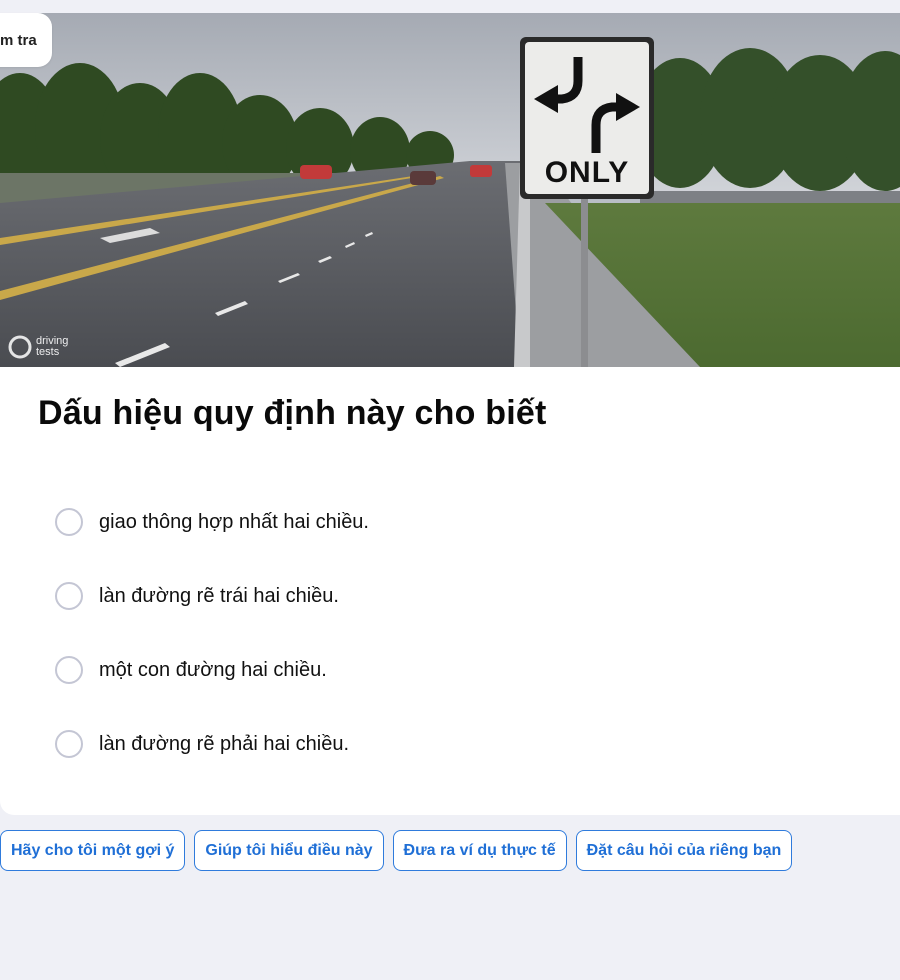 Image resolution: width=900 pixels, height=980 pixels. I want to click on answer-option-label: giao thông hợp nhất hai chiều., so click(234, 521).